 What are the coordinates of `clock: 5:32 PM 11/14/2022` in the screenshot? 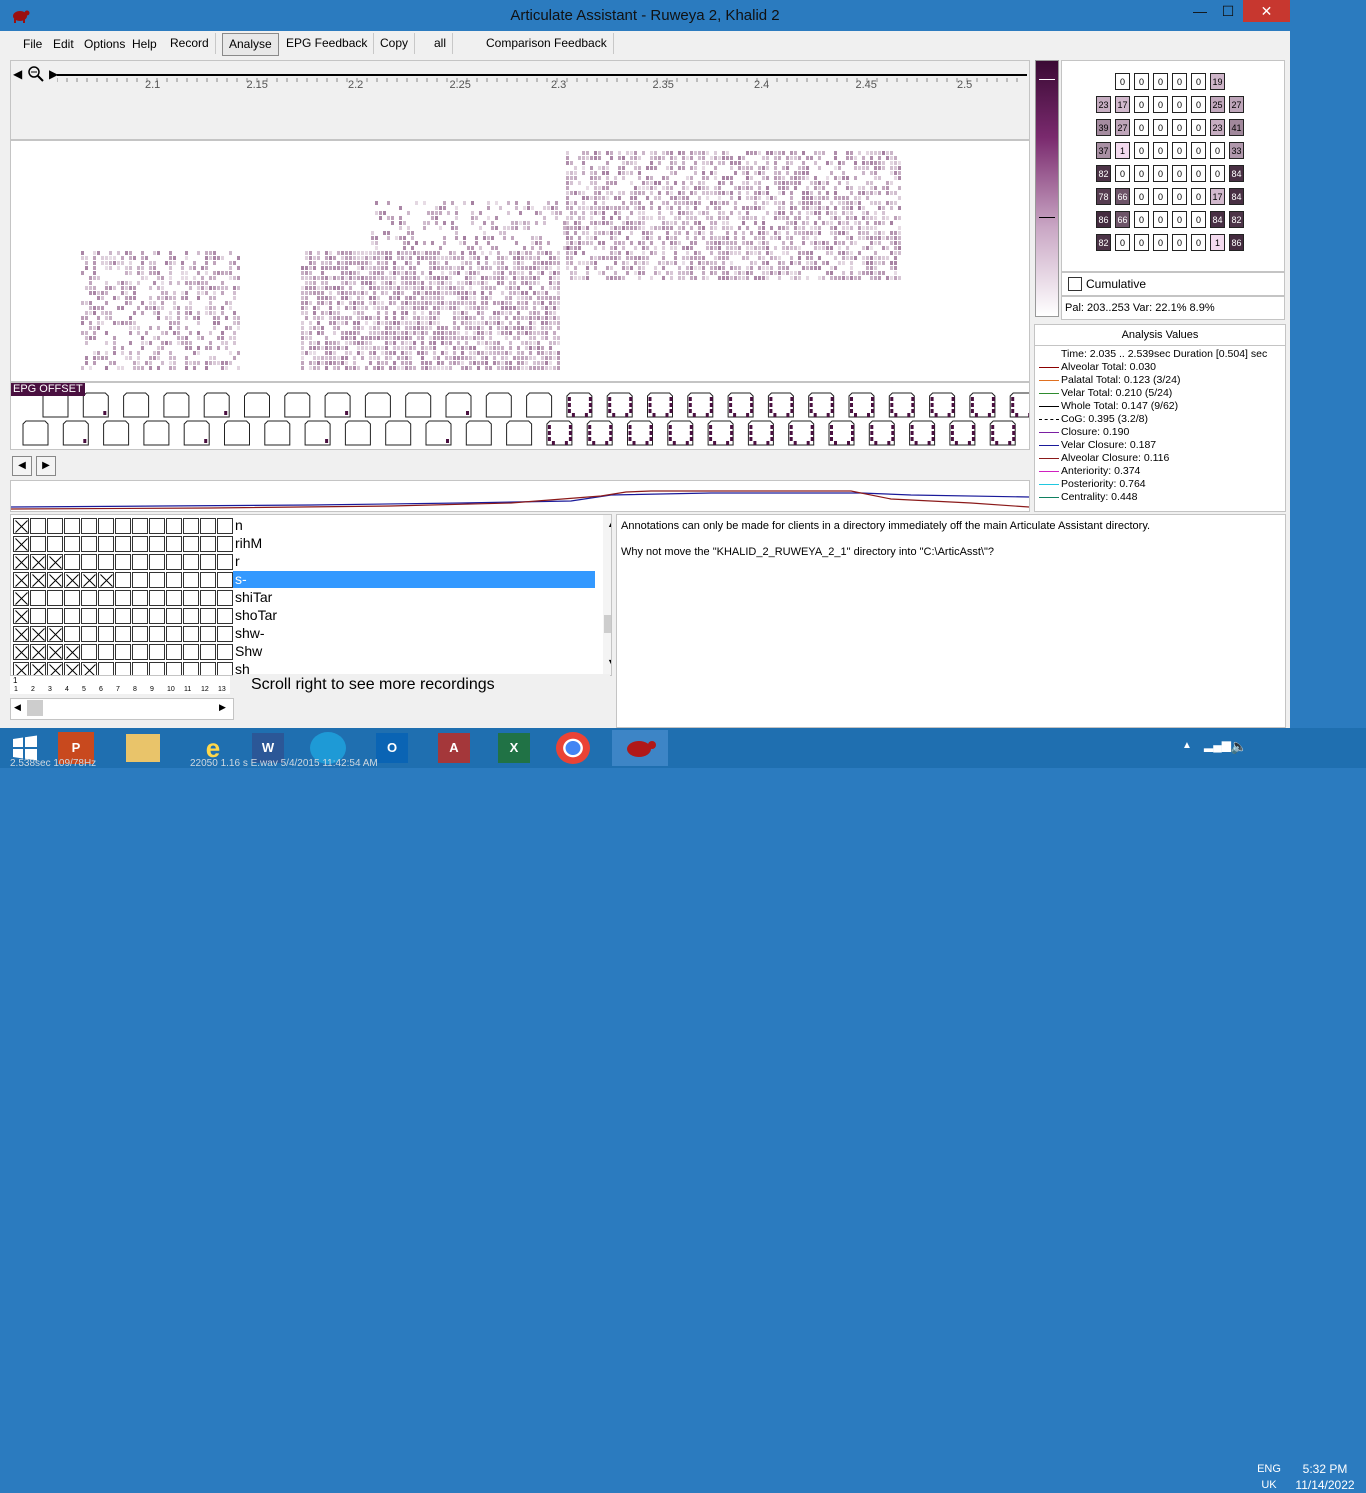 It's located at (1325, 1477).